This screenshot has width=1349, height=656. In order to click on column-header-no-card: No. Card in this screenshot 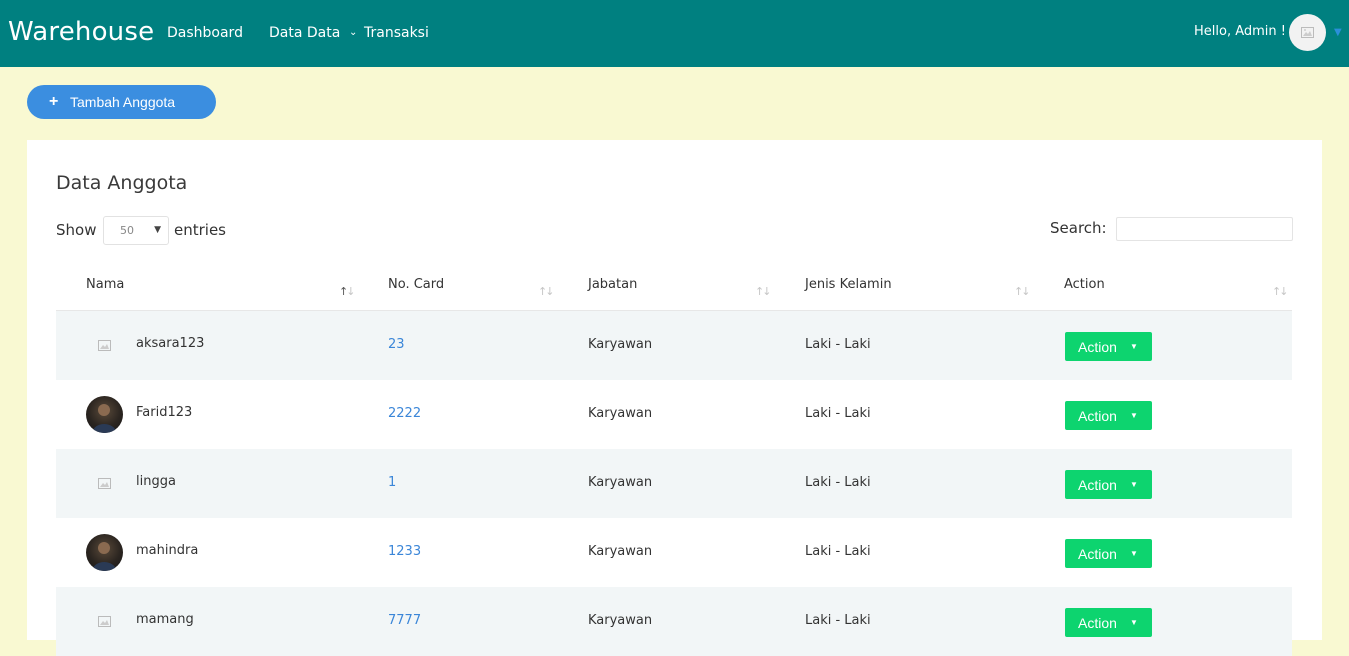, I will do `click(416, 285)`.